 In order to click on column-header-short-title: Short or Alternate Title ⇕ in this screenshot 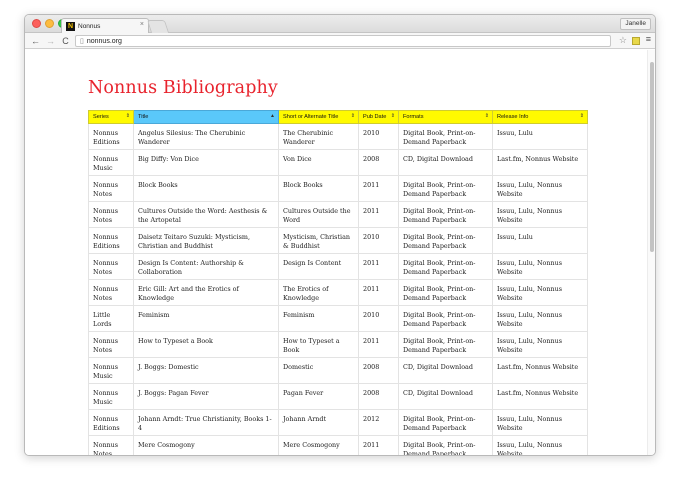, I will do `click(318, 117)`.